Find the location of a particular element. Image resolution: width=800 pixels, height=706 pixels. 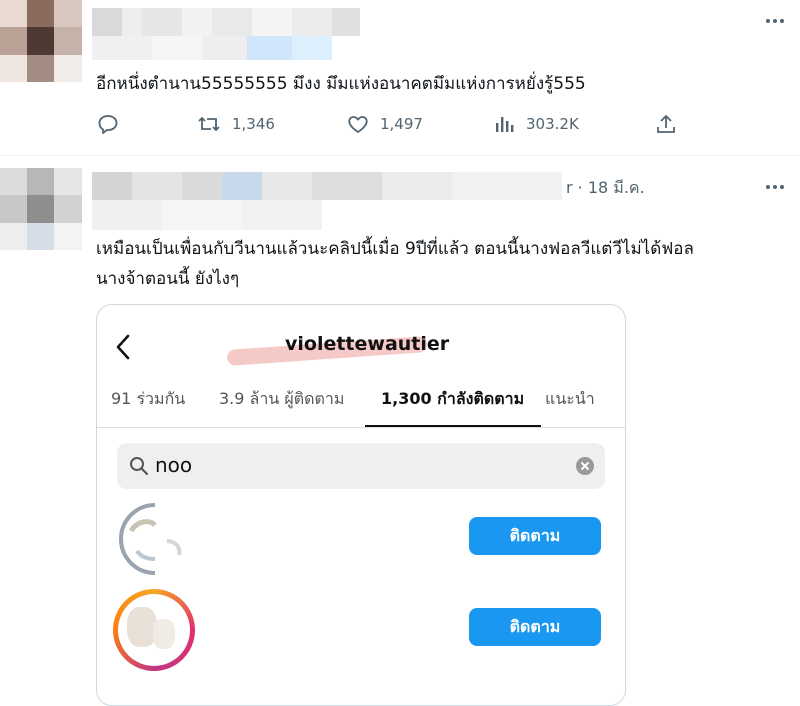

divider is located at coordinates (400, 155).